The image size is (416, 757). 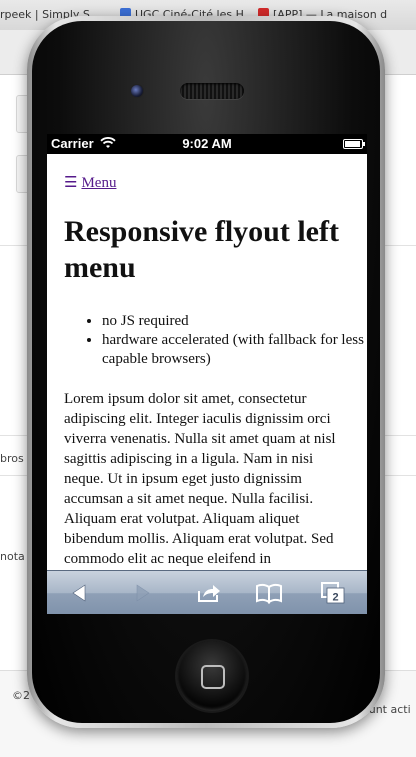 I want to click on menu-link: ☰ Menu, so click(x=90, y=182).